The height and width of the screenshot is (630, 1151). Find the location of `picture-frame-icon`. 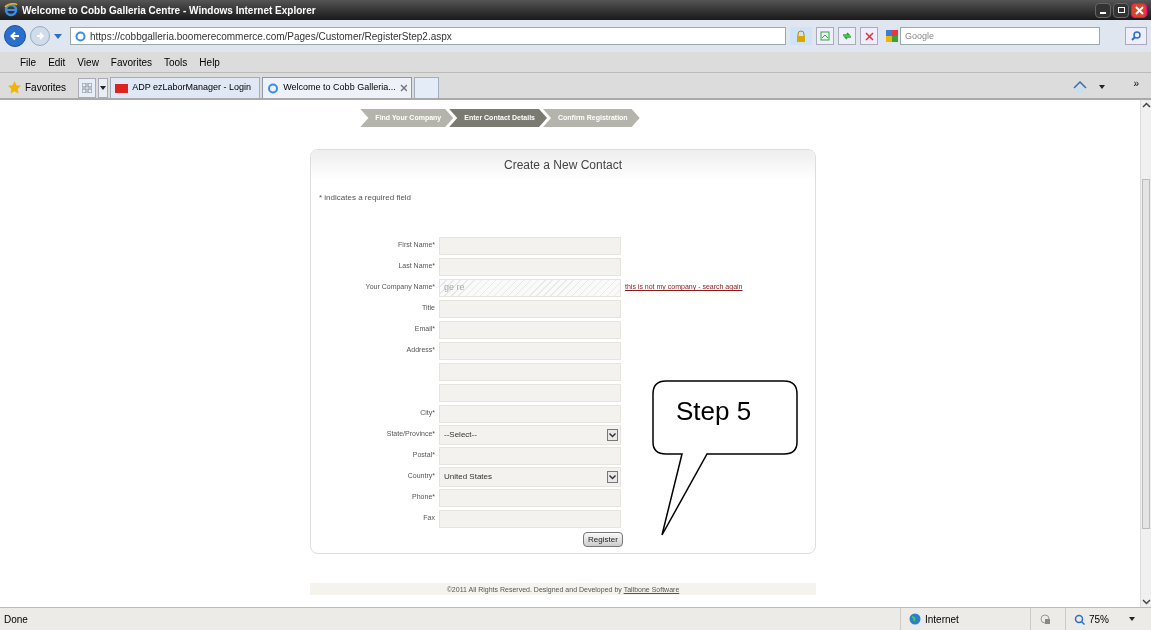

picture-frame-icon is located at coordinates (825, 36).